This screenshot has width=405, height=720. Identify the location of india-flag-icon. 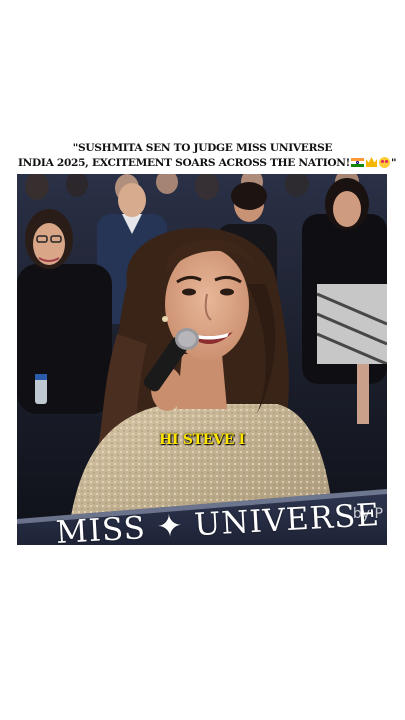
(358, 162).